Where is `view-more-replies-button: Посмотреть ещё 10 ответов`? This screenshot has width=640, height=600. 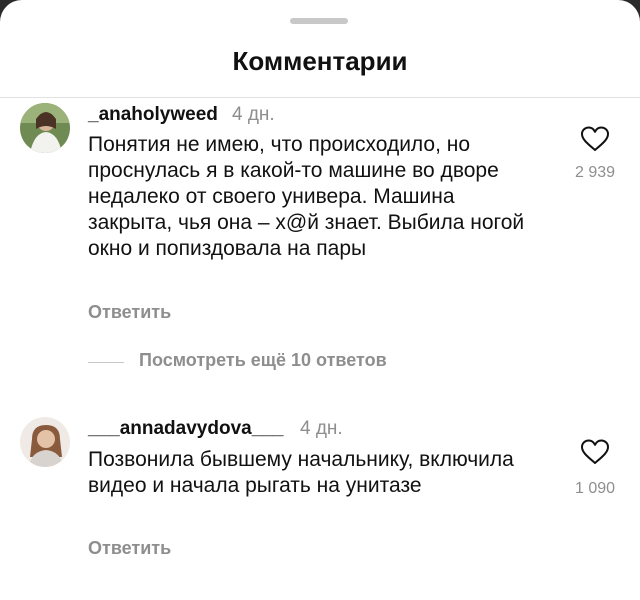 view-more-replies-button: Посмотреть ещё 10 ответов is located at coordinates (263, 360).